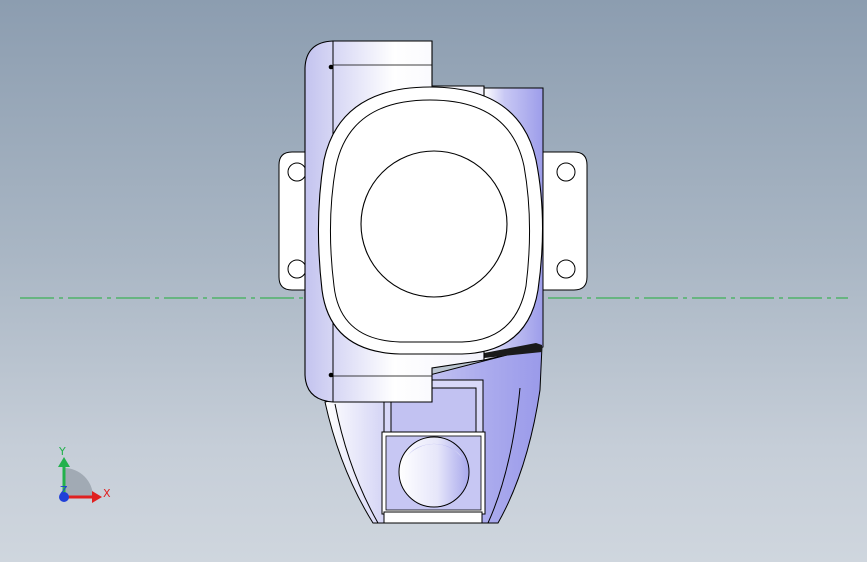 This screenshot has width=867, height=562. I want to click on coordinate-triad: Y X Z, so click(84, 474).